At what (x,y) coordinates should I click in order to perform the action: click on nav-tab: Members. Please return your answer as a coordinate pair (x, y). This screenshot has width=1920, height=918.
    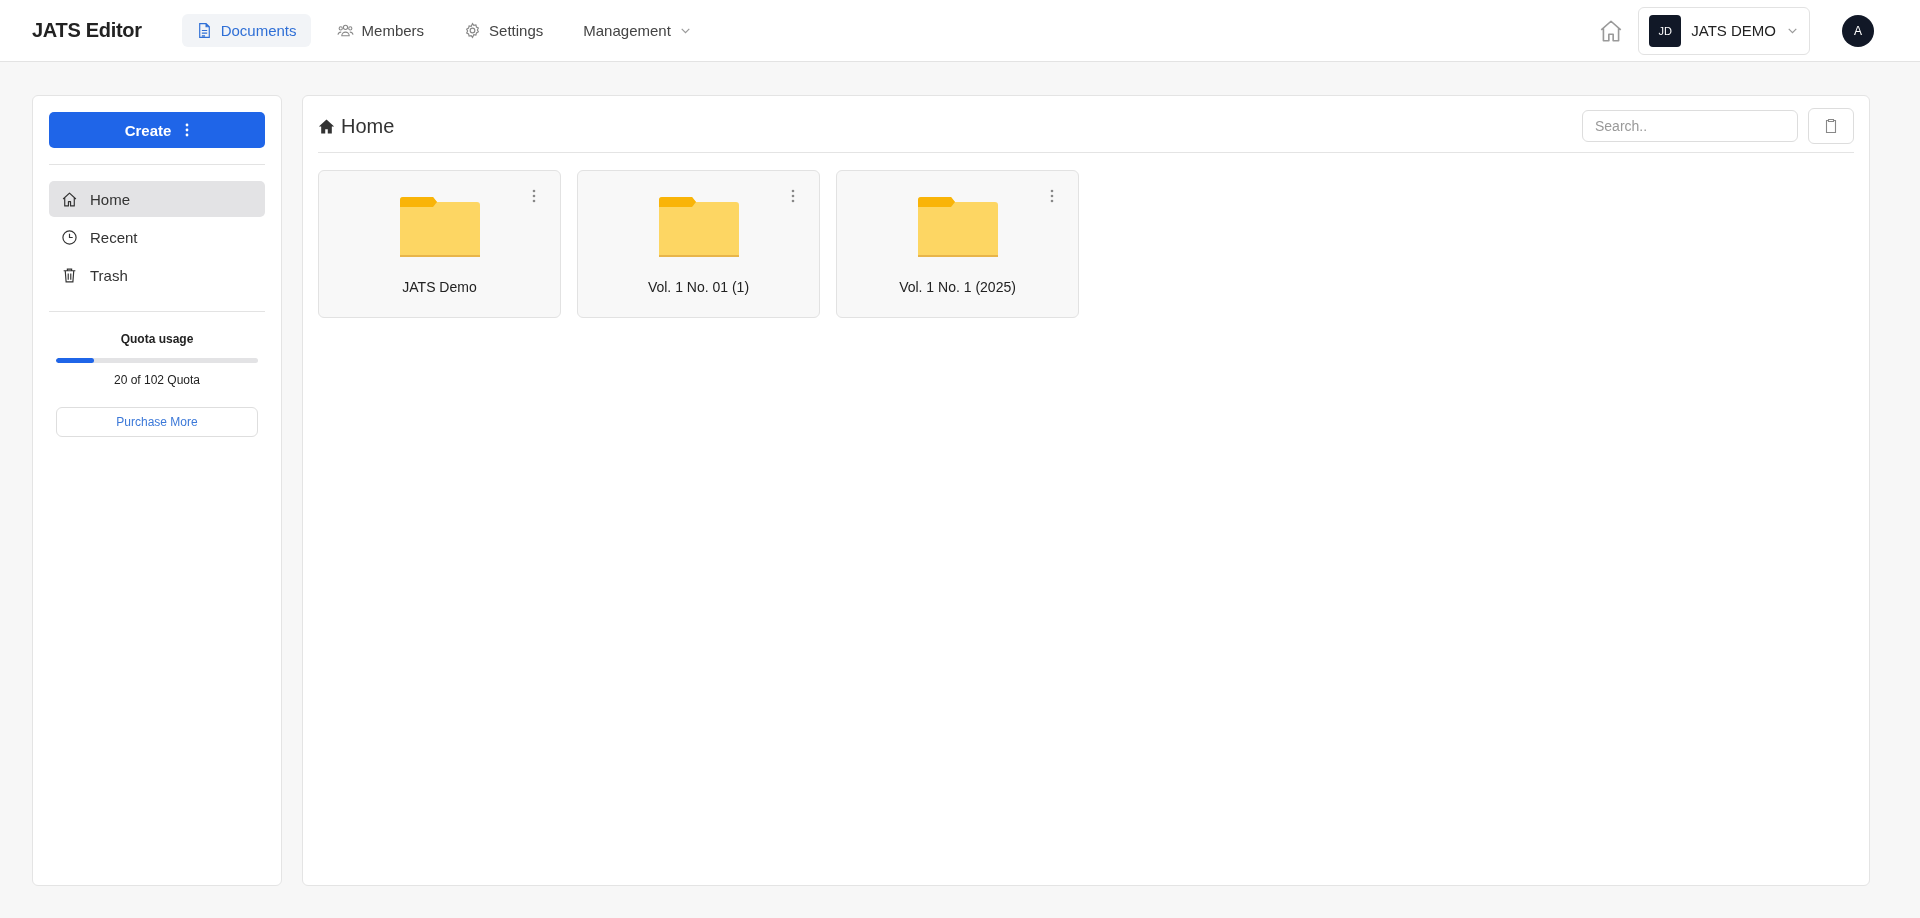
    Looking at the image, I should click on (380, 30).